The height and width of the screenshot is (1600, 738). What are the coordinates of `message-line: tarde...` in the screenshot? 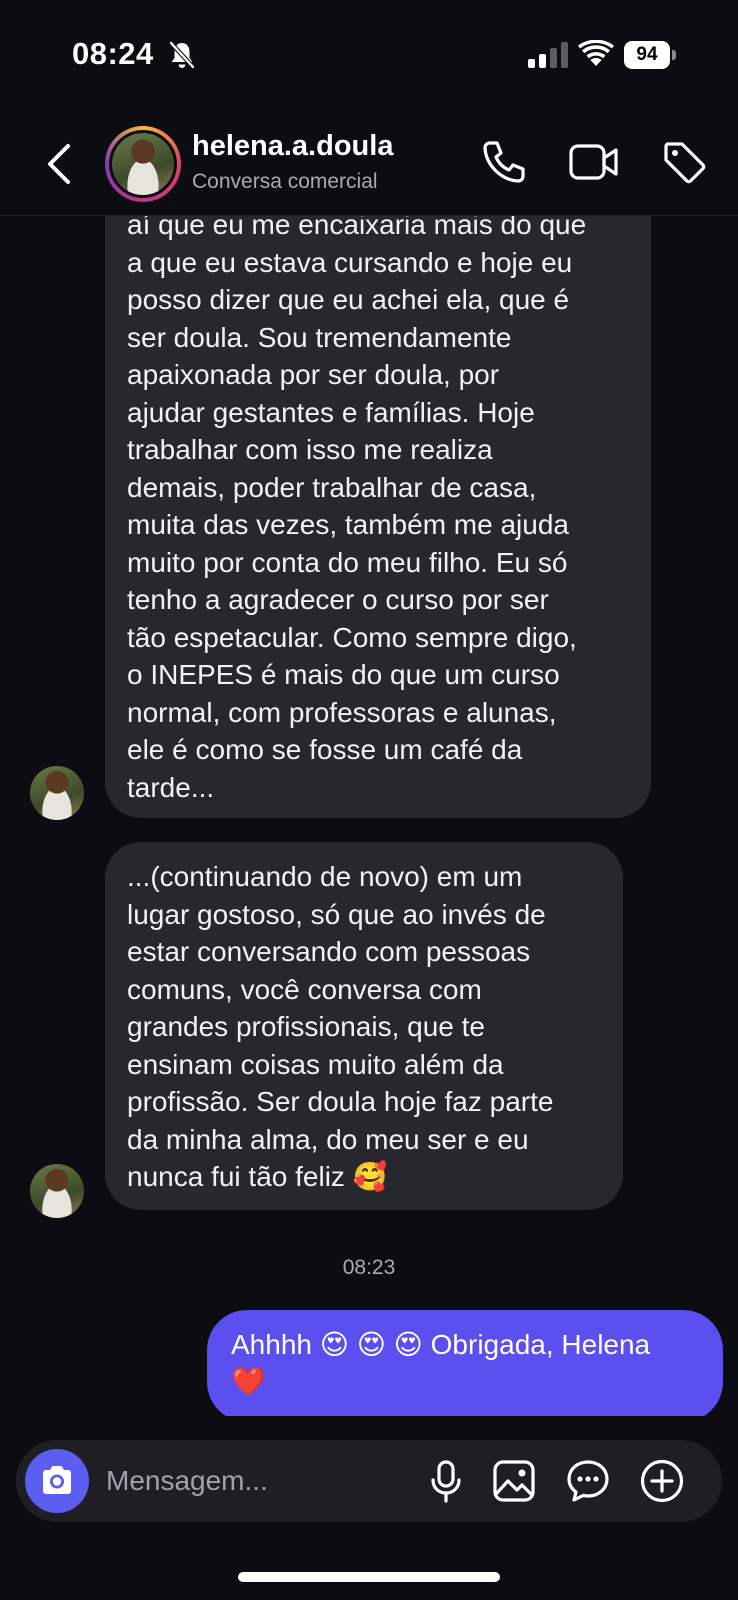 It's located at (171, 787).